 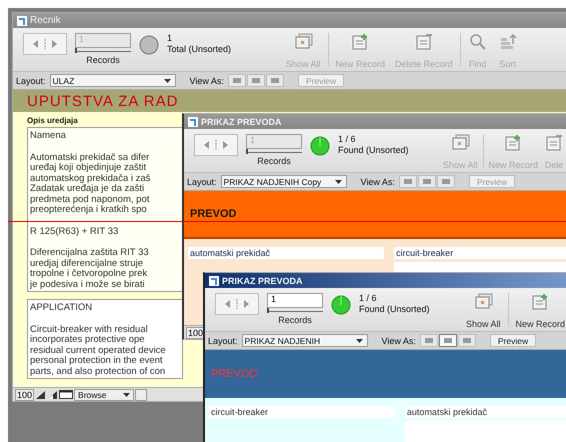 I want to click on text-line: Namena, so click(x=48, y=136).